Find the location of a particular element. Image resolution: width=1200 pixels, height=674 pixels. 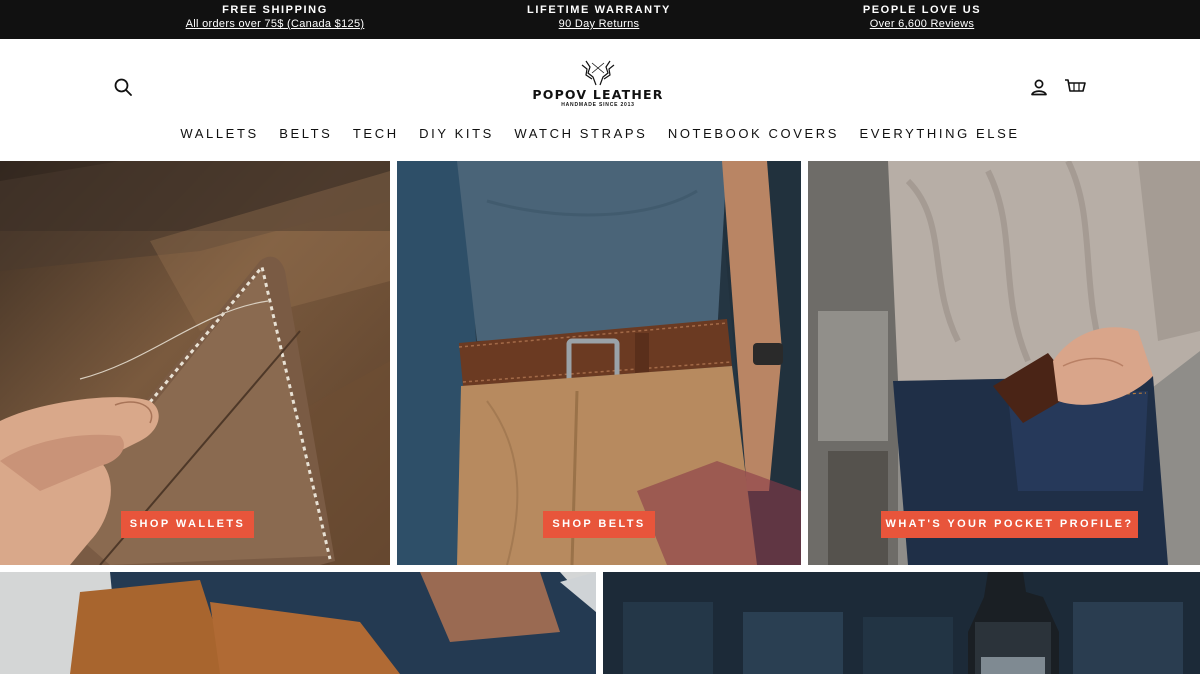

nav-item-wallets: WALLETS is located at coordinates (219, 134).